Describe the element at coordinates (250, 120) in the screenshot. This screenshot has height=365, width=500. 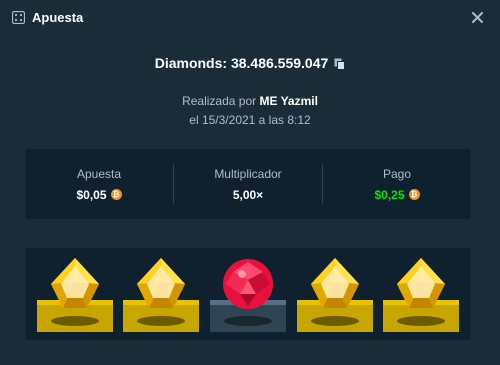
I see `bet-date: el 15/3/2021 a las 8:12` at that location.